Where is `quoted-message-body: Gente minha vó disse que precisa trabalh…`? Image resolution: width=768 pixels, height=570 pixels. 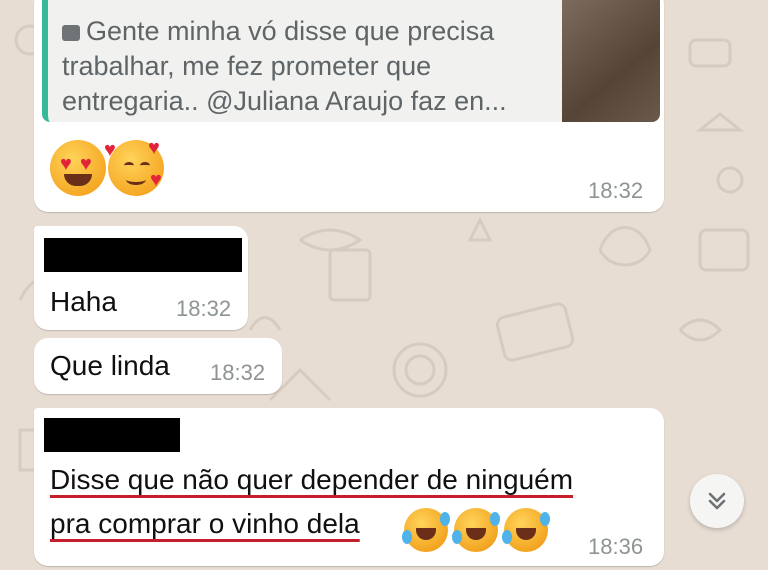 quoted-message-body: Gente minha vó disse que precisa trabalh… is located at coordinates (297, 66).